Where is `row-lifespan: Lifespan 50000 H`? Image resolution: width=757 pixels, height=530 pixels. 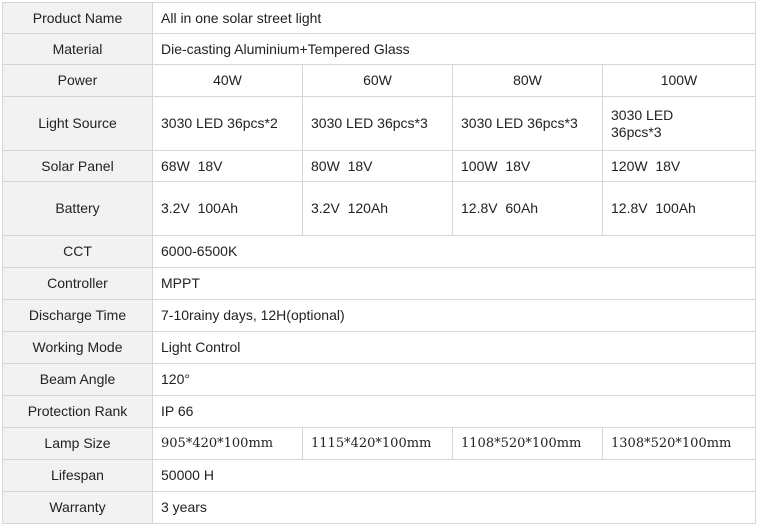 row-lifespan: Lifespan 50000 H is located at coordinates (379, 475).